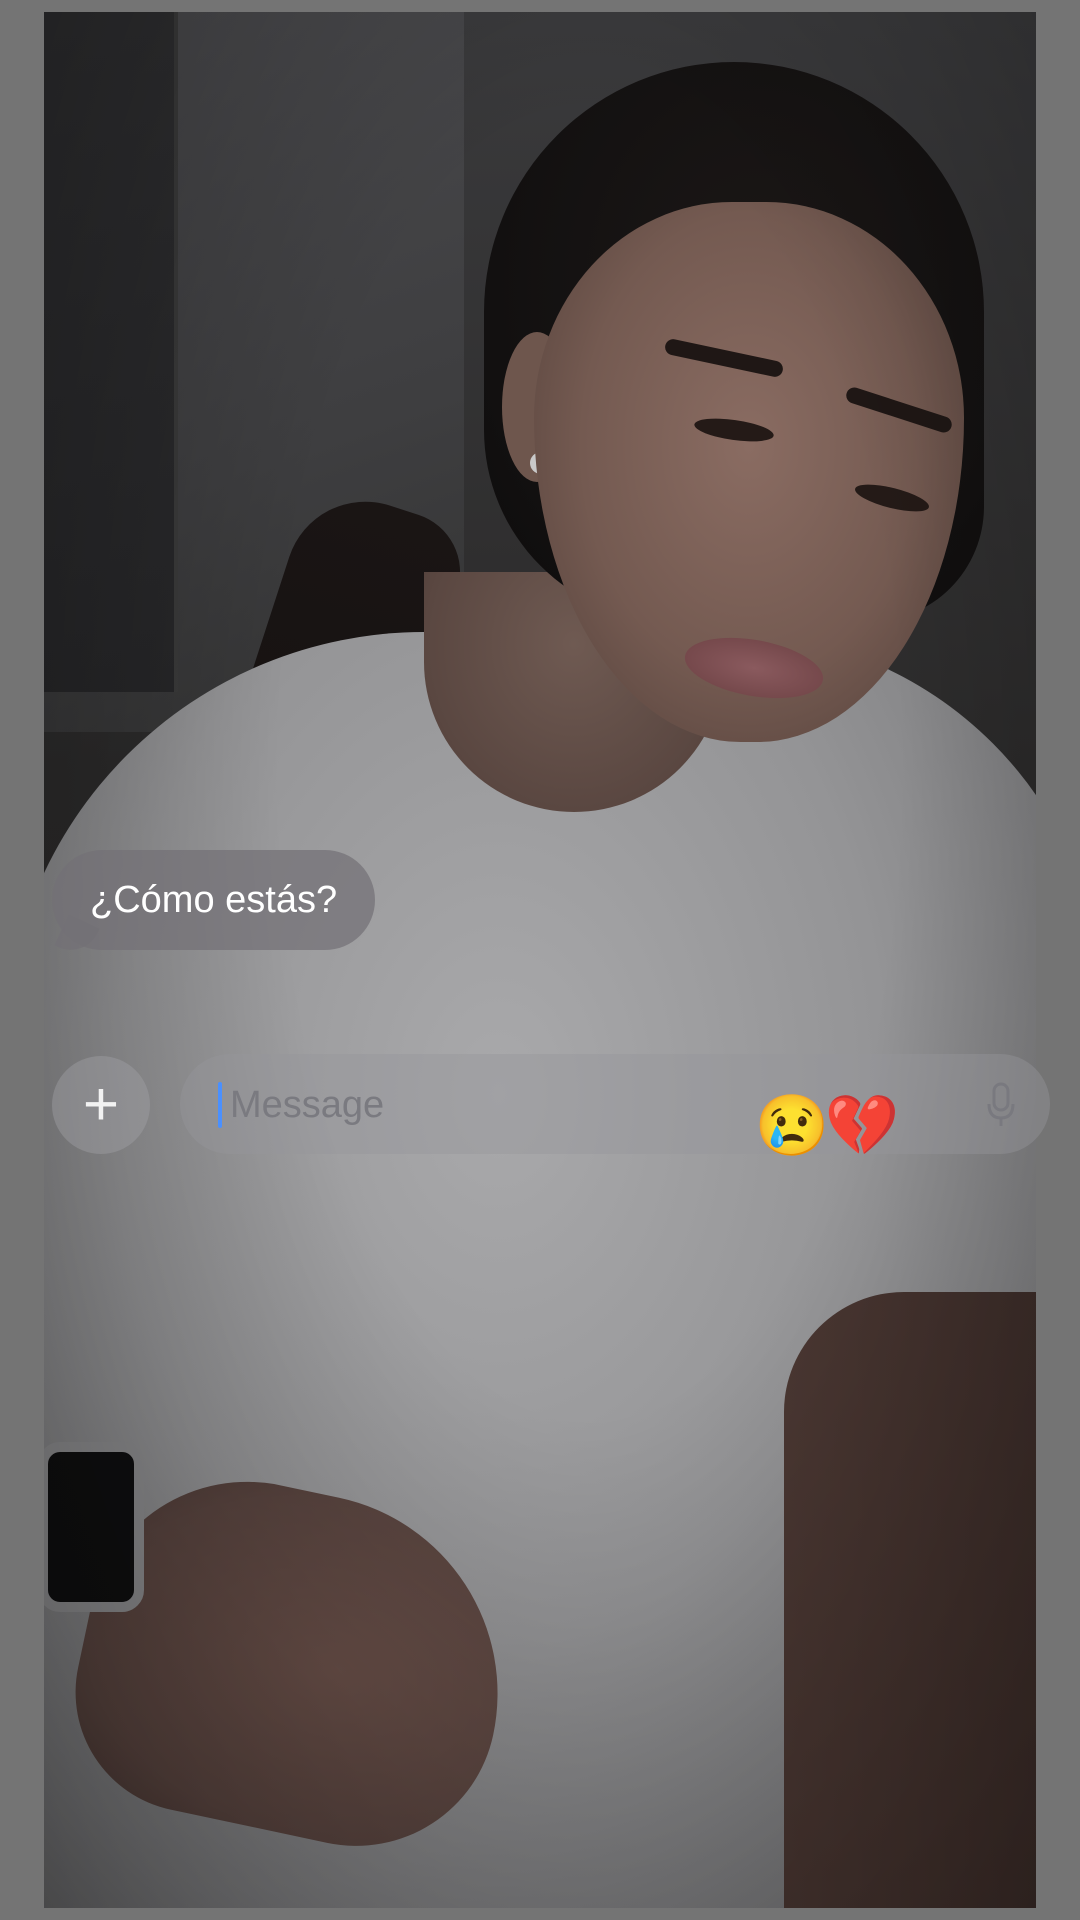  I want to click on received-message-bubble: ¿Cómo estás?, so click(214, 900).